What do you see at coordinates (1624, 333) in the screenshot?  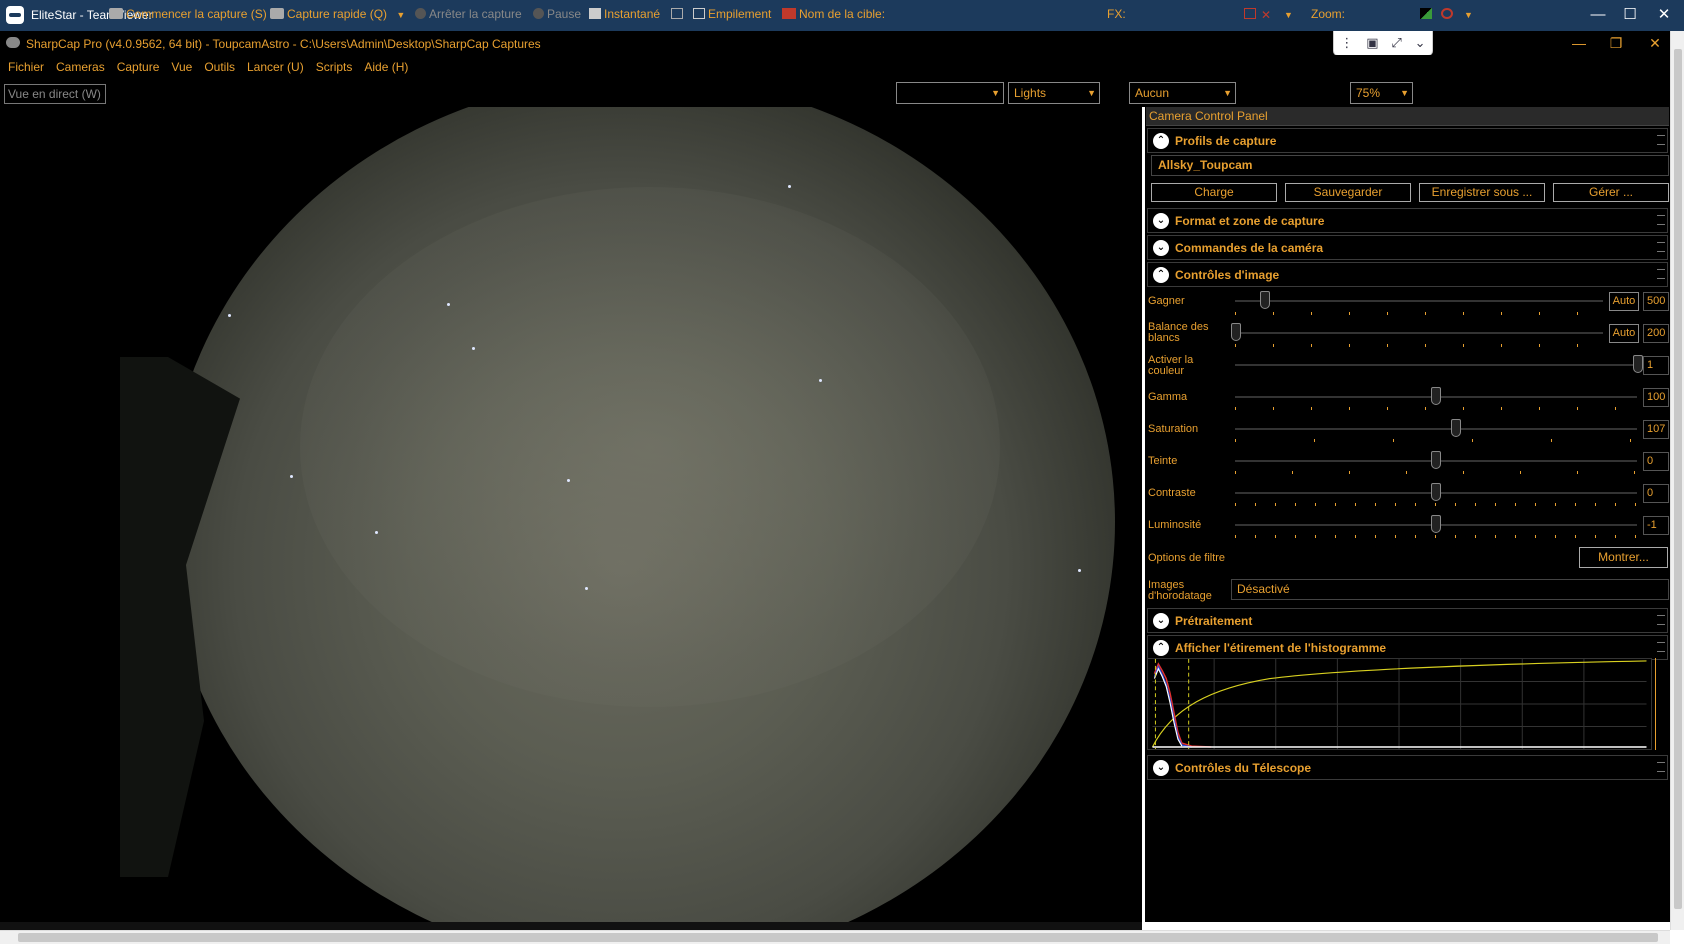 I see `white-balance-auto-button: Auto` at bounding box center [1624, 333].